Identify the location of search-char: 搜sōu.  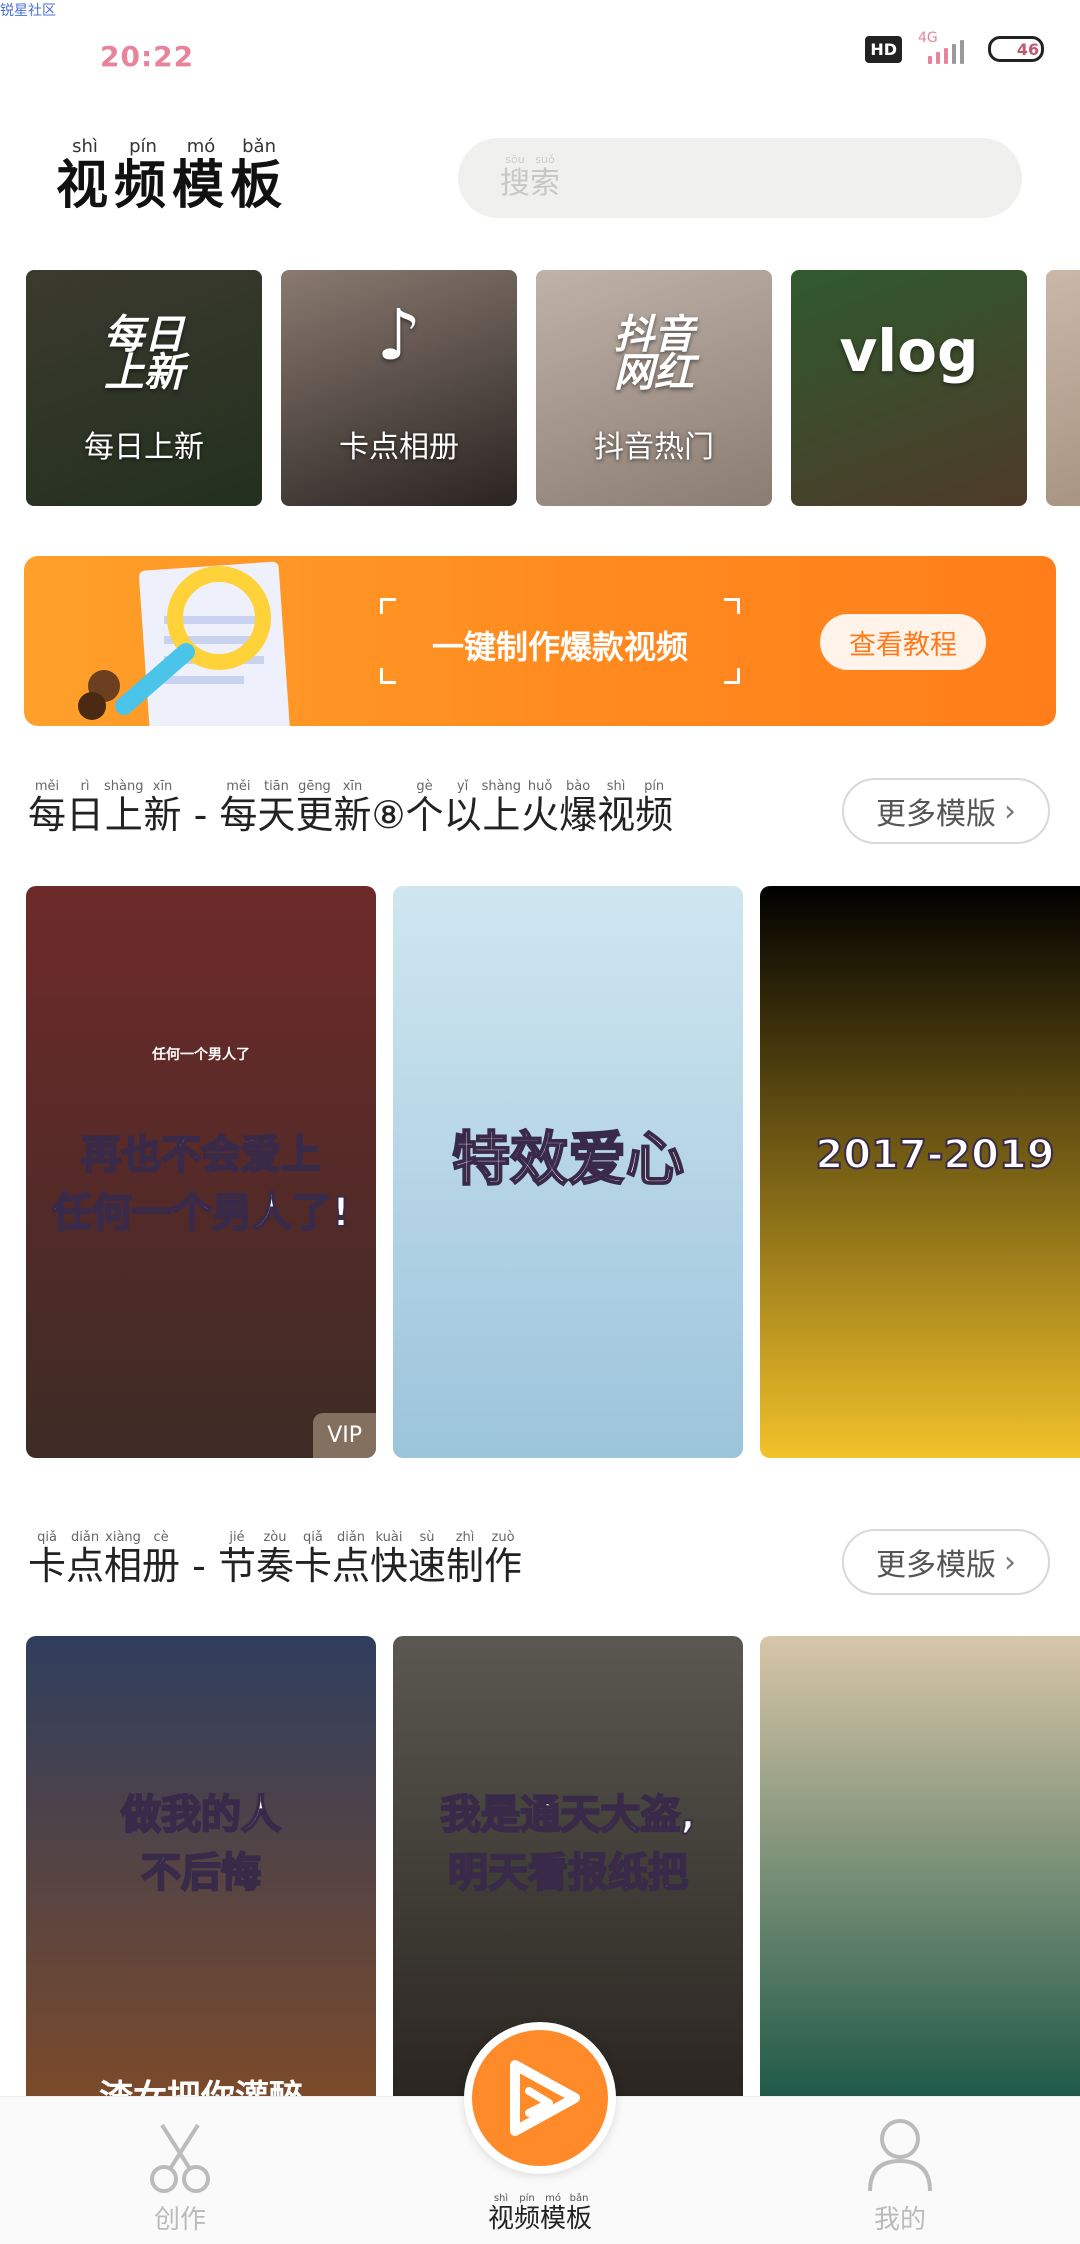
(515, 177).